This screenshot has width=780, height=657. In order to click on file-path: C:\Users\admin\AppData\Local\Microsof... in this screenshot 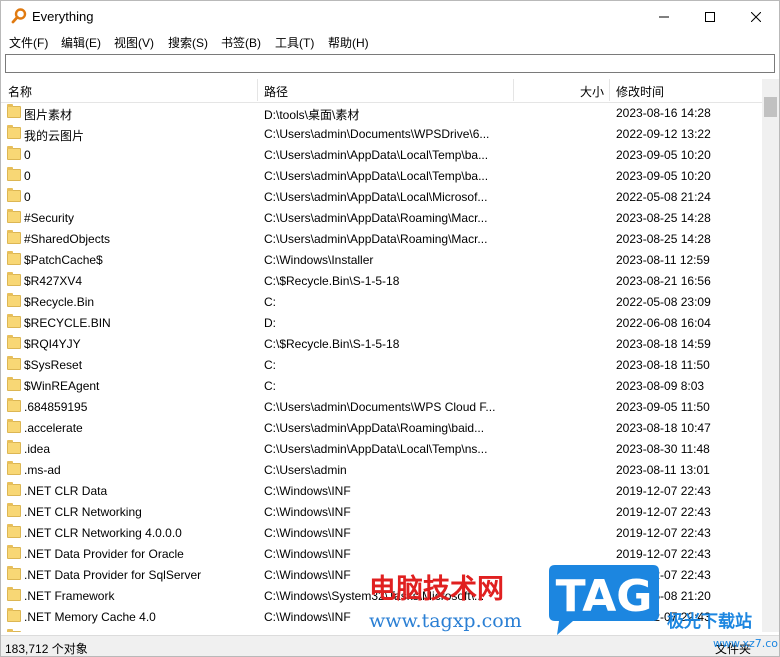, I will do `click(376, 197)`.